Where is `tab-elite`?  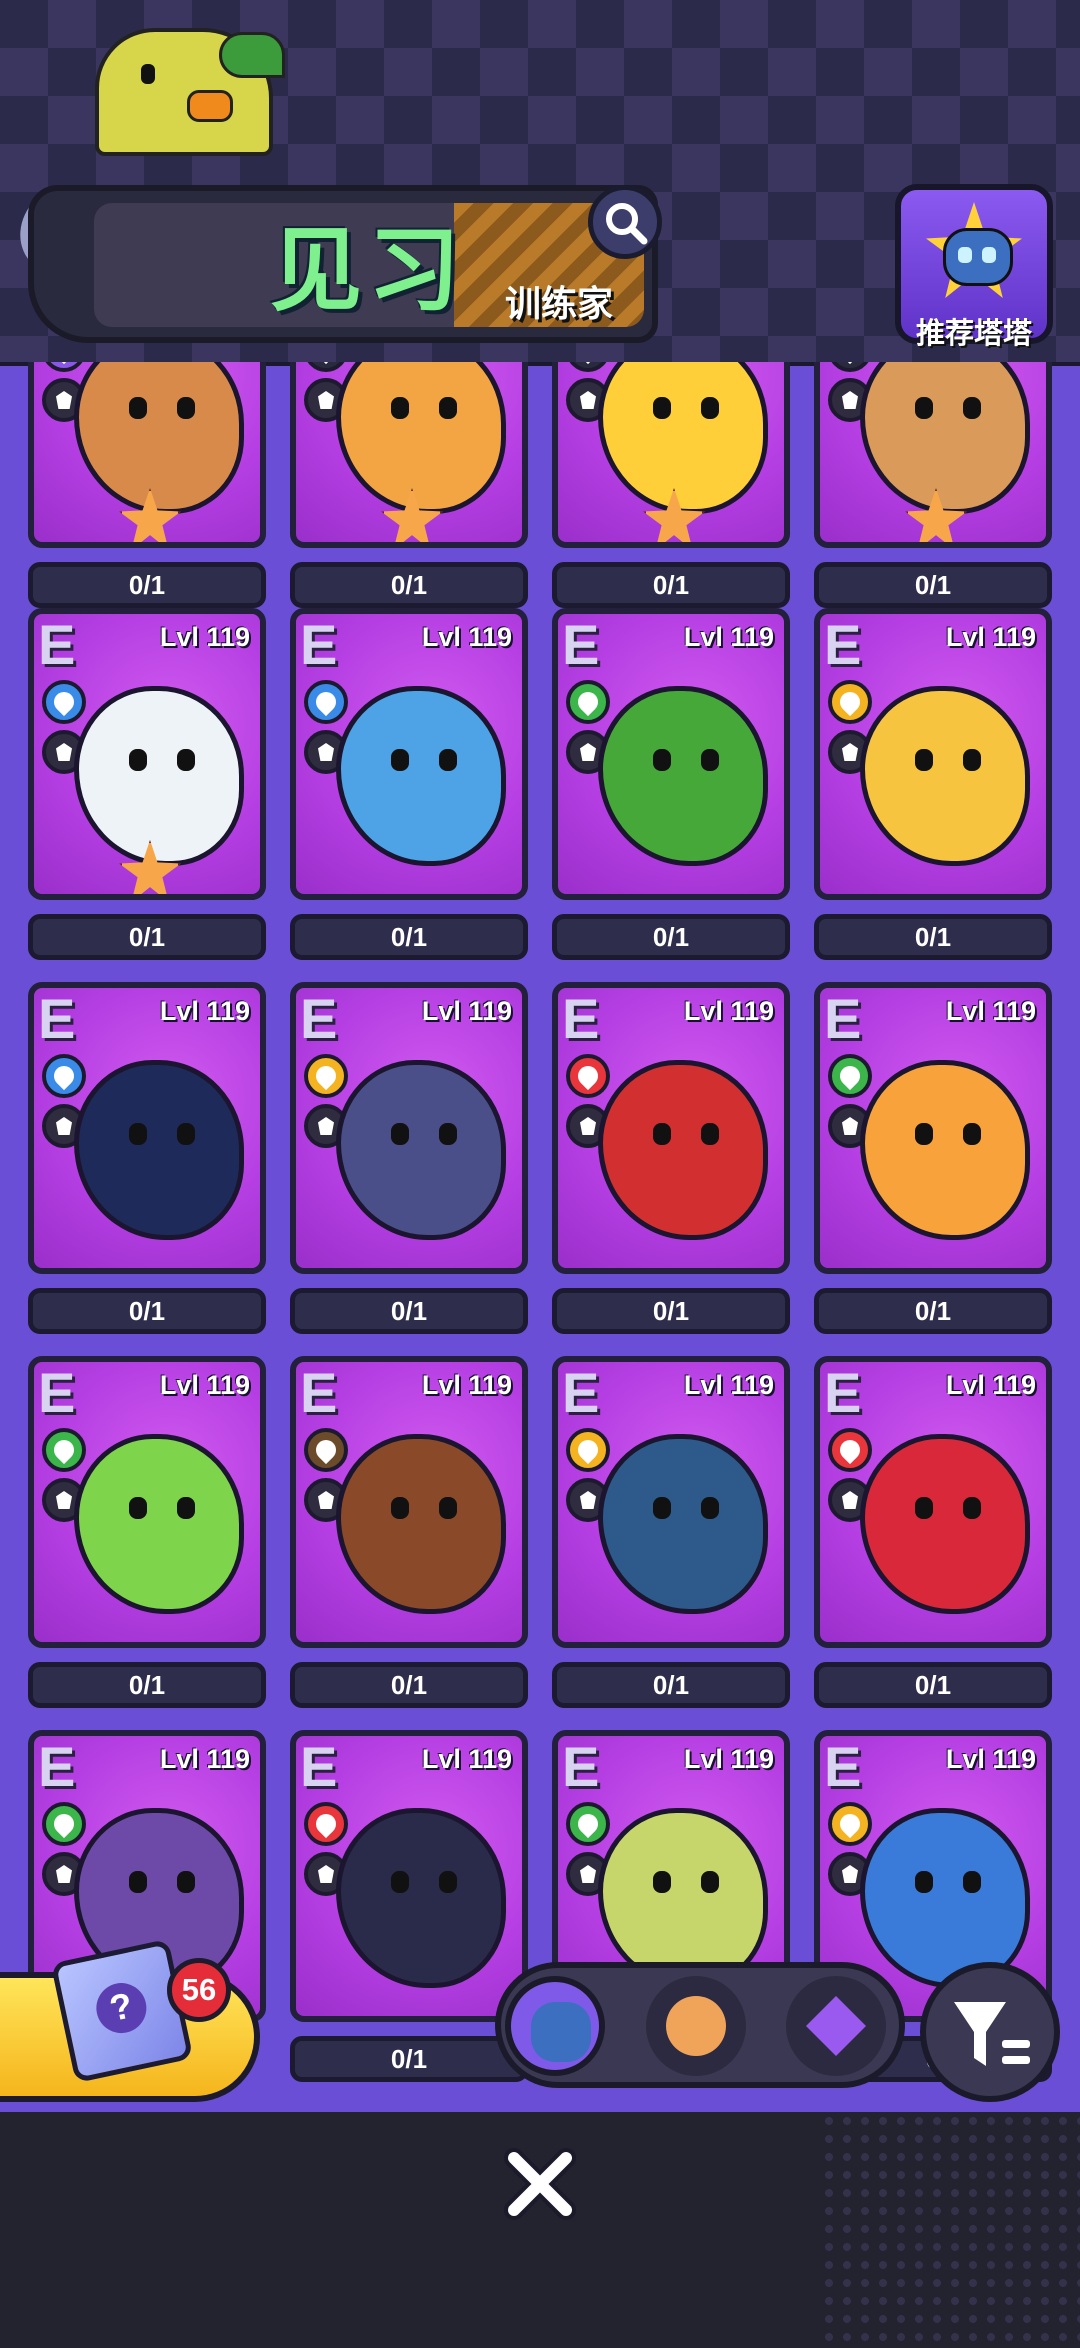 tab-elite is located at coordinates (836, 2026).